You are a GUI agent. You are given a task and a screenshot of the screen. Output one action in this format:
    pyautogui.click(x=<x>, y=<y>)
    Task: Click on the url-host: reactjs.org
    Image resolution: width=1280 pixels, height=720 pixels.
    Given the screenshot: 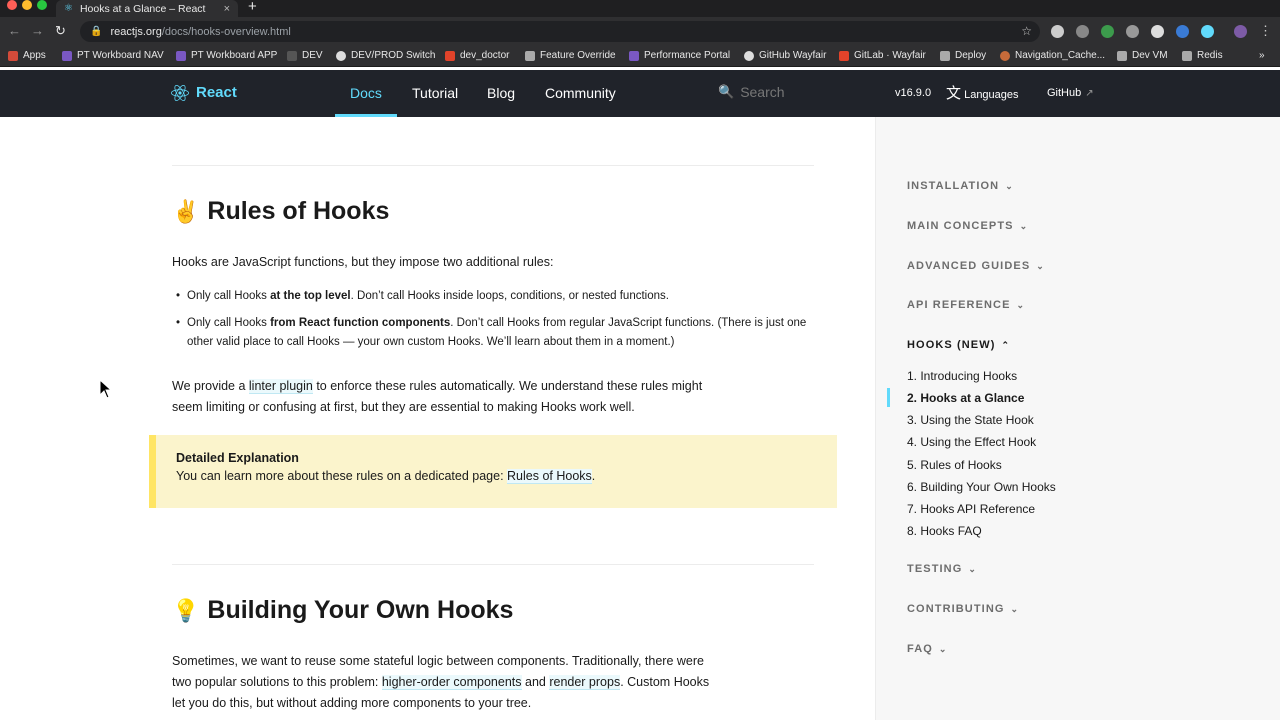 What is the action you would take?
    pyautogui.click(x=136, y=31)
    